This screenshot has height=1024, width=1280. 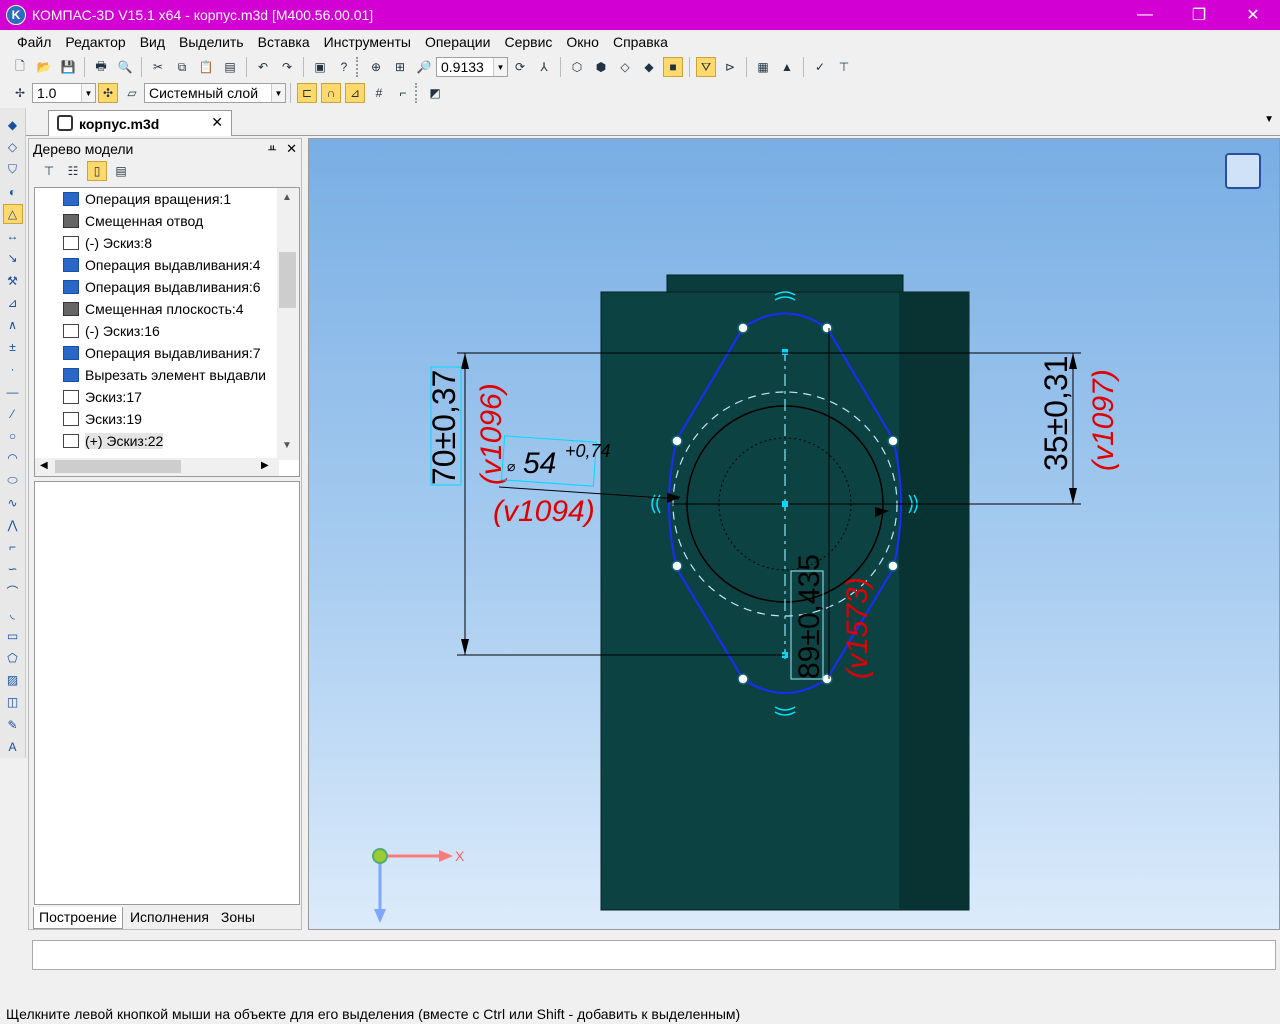 What do you see at coordinates (217, 122) in the screenshot?
I see `close-tab-icon: ✕` at bounding box center [217, 122].